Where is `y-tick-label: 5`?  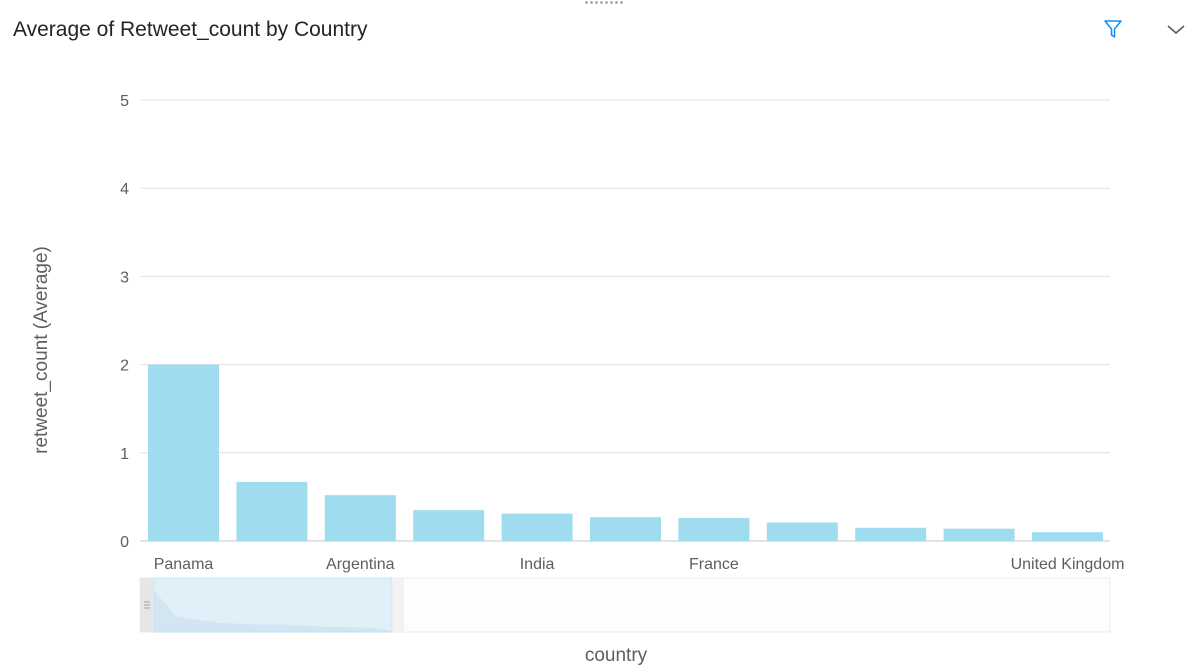
y-tick-label: 5 is located at coordinates (124, 101).